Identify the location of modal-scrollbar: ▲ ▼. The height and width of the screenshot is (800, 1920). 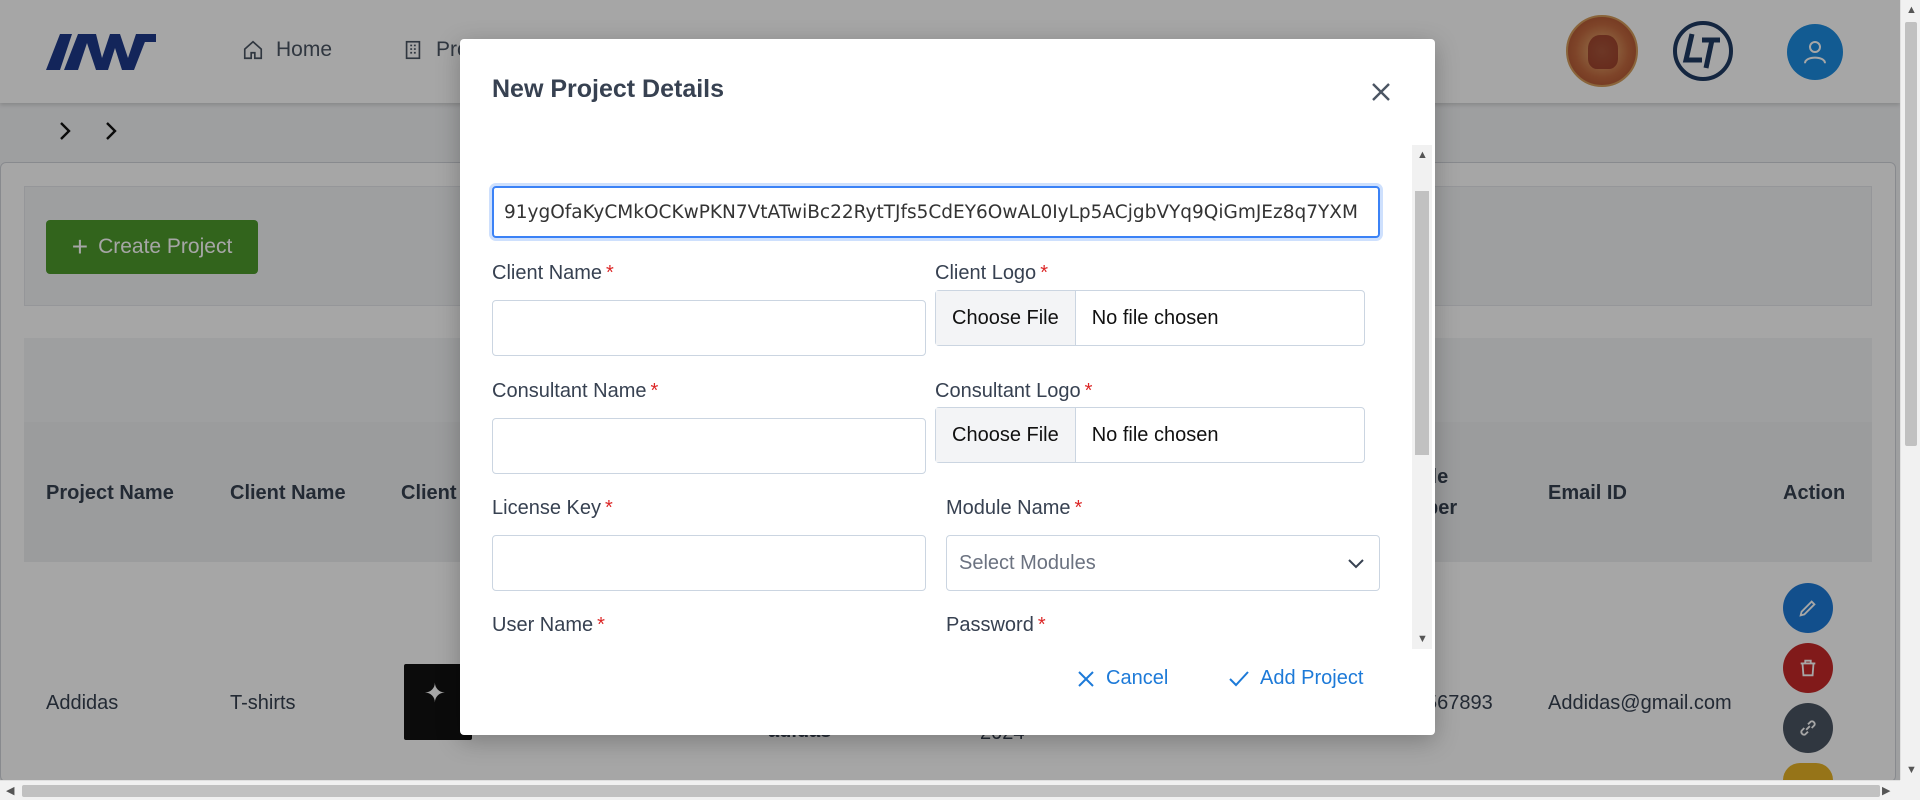
(1422, 397).